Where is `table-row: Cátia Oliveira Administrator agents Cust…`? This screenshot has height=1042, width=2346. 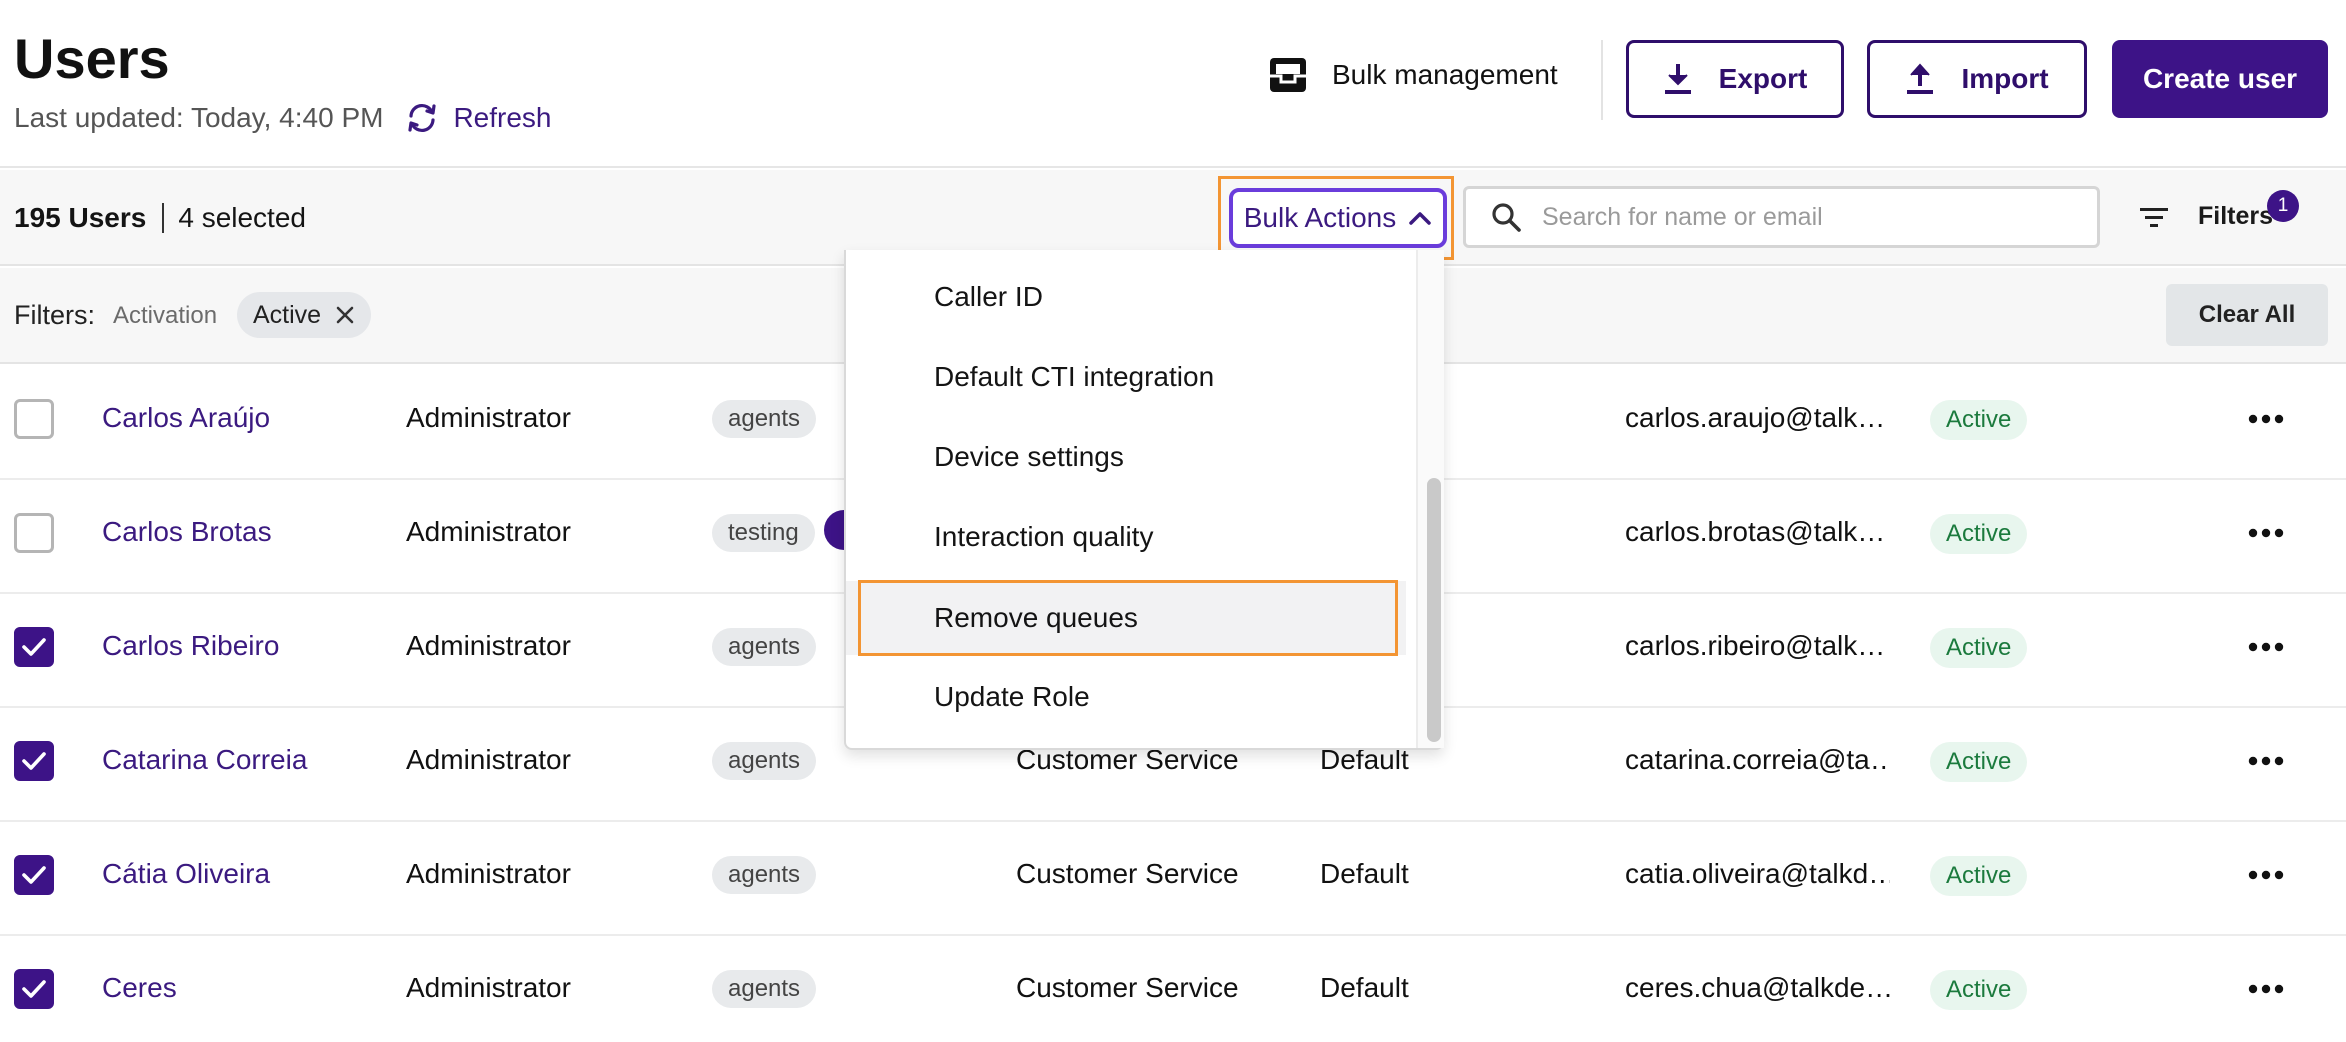
table-row: Cátia Oliveira Administrator agents Cust… is located at coordinates (1173, 879).